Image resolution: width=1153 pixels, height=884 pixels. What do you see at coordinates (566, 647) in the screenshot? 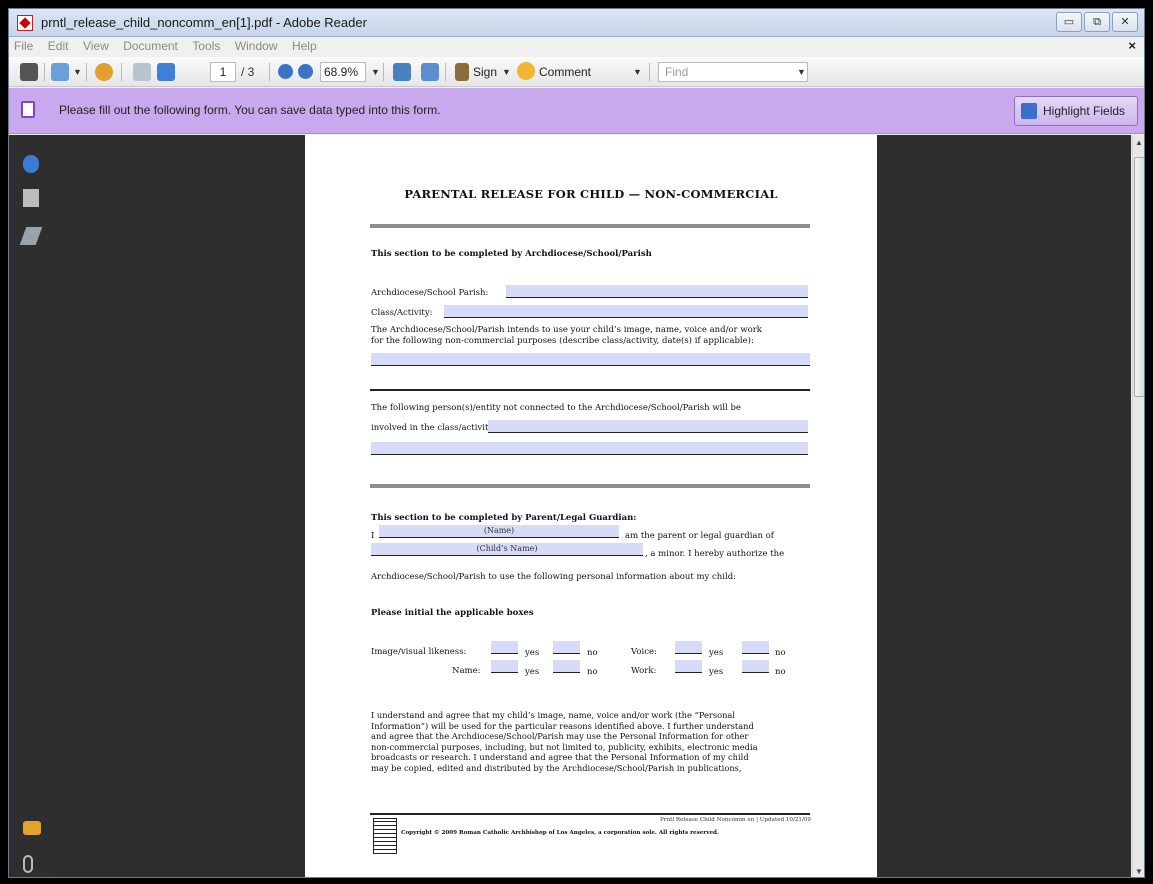
I see `image-no-initial` at bounding box center [566, 647].